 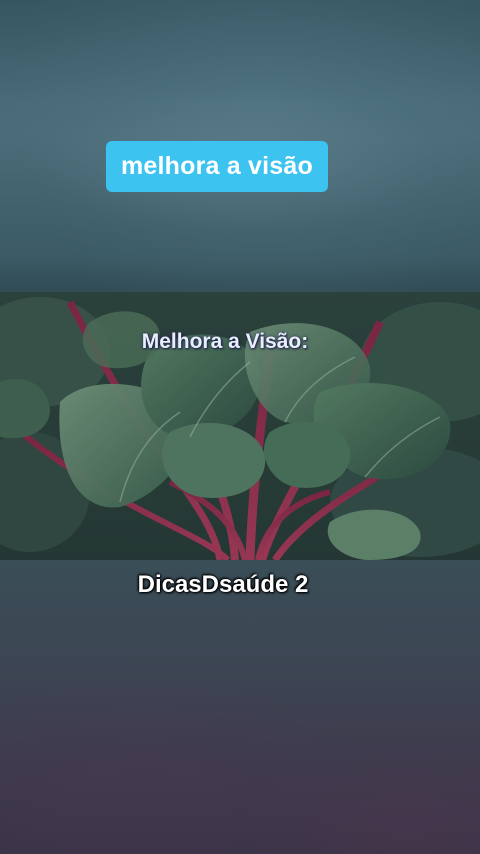 I want to click on watermark-text: DicasDsaúde 2, so click(x=223, y=584).